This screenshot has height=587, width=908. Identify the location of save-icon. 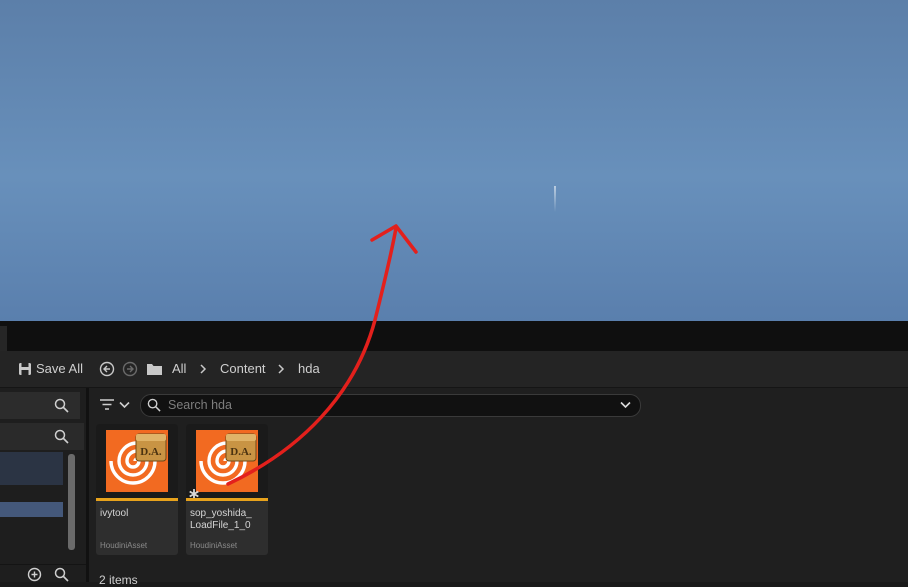
(25, 369).